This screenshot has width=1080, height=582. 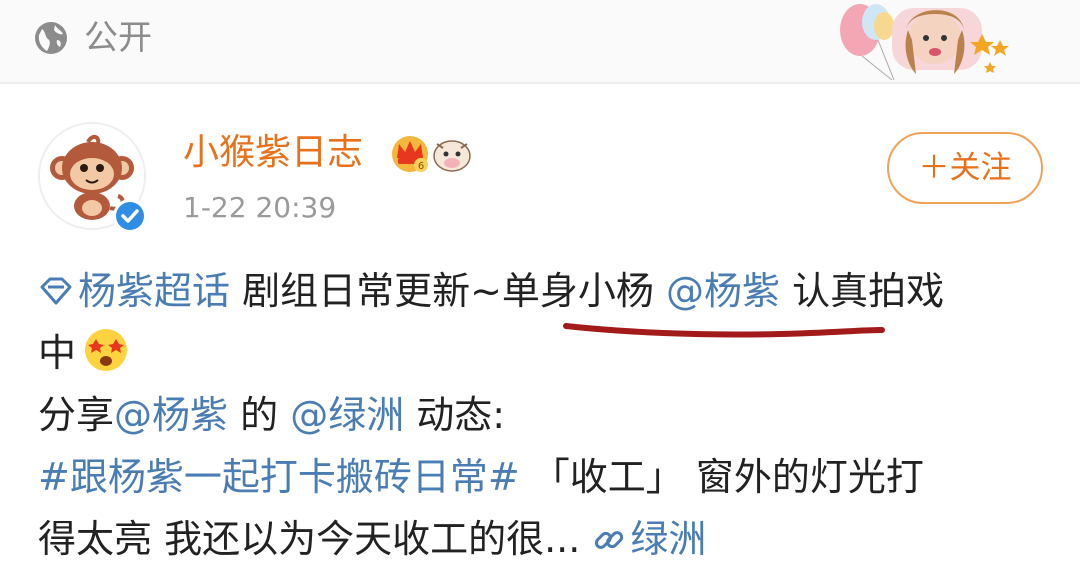 What do you see at coordinates (668, 539) in the screenshot?
I see `external-link-label: 绿洲` at bounding box center [668, 539].